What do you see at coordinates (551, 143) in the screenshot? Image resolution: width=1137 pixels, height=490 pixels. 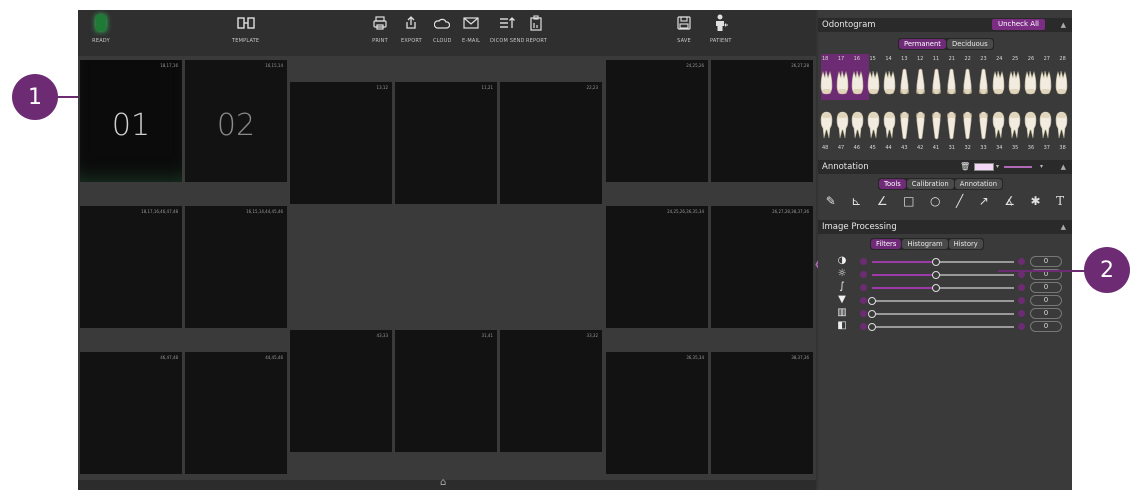 I see `image-slot: 22,23` at bounding box center [551, 143].